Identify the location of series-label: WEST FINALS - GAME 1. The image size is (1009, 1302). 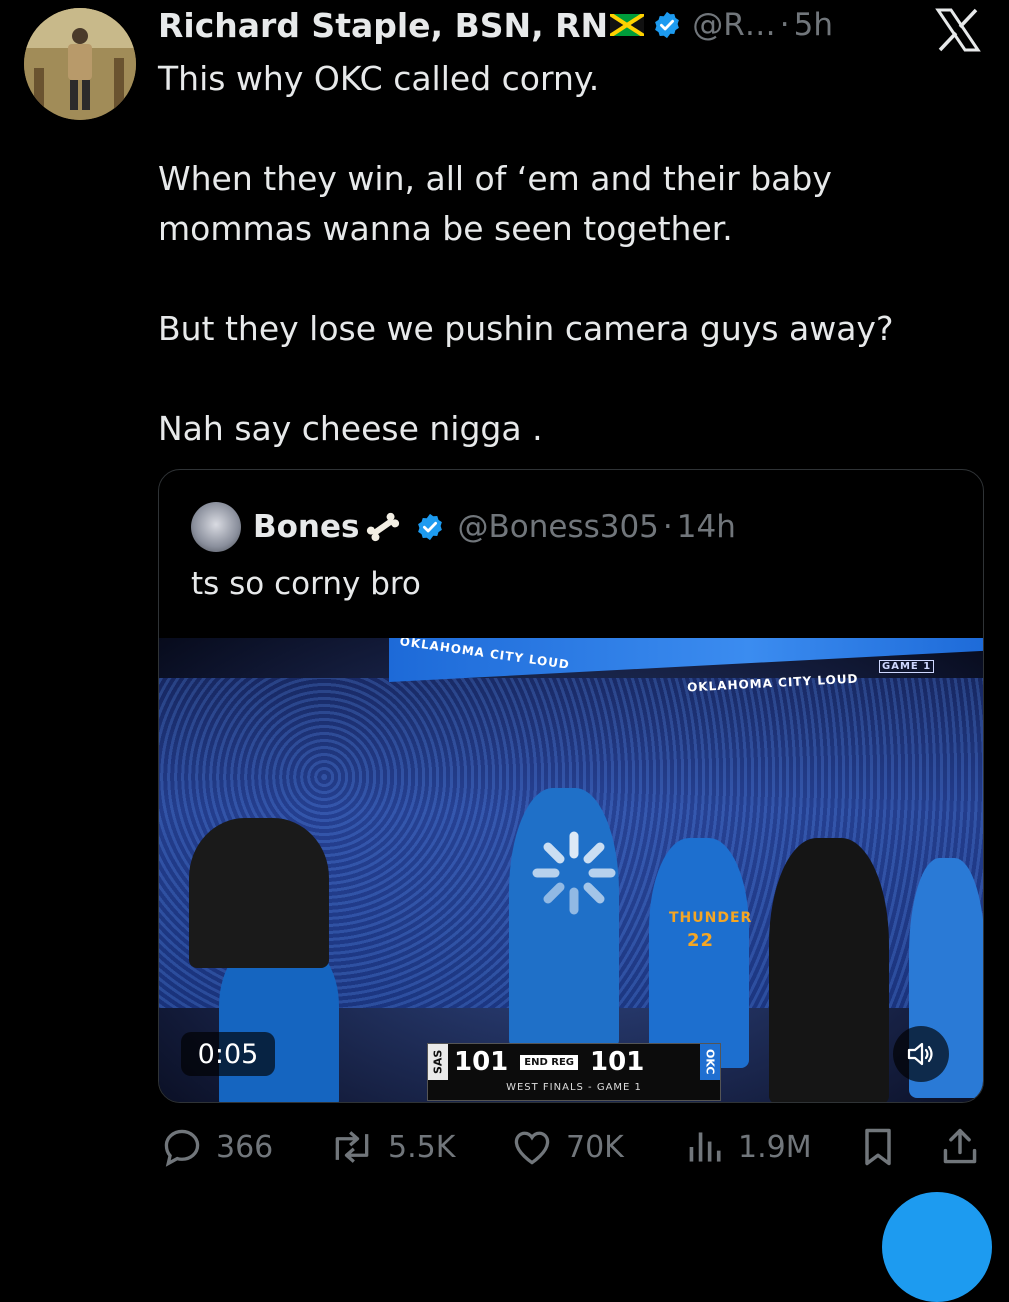
(574, 1087).